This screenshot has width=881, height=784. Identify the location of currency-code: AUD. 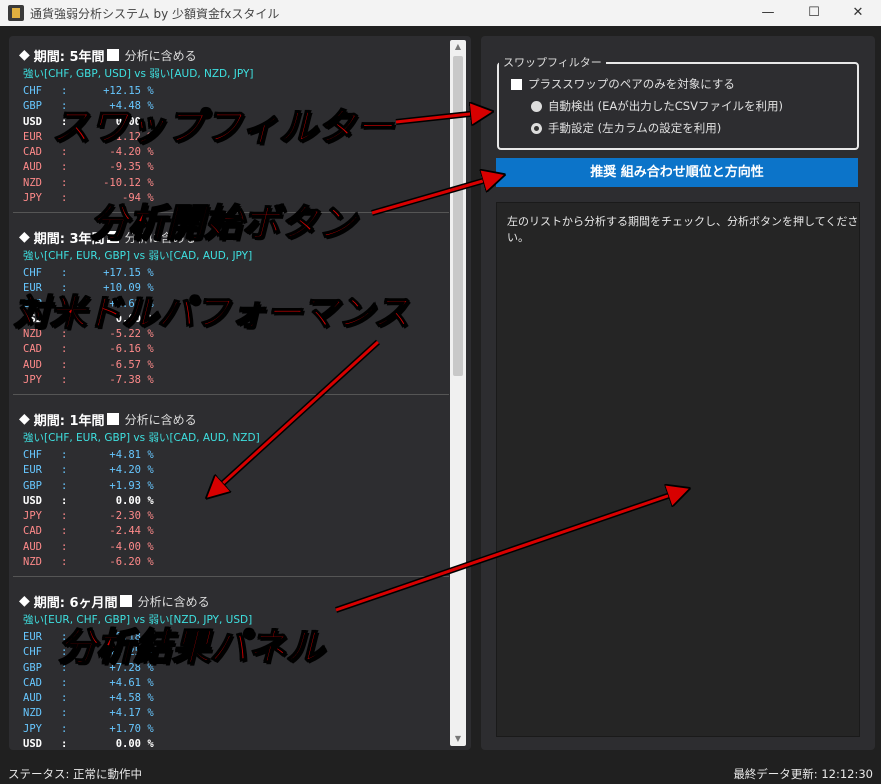
(32, 698).